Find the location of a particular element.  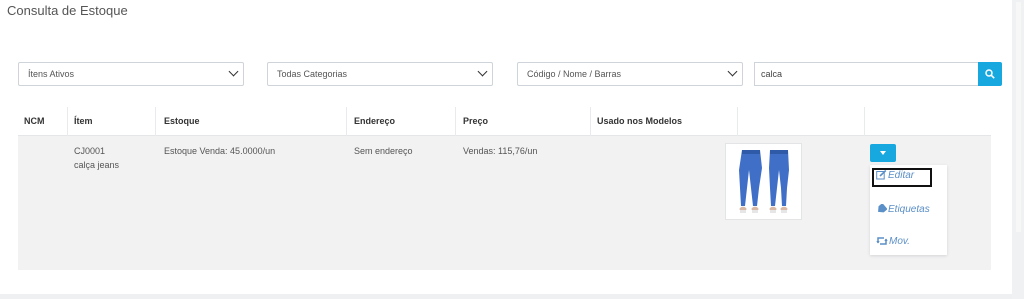

menu-item-movements-label: Mov. is located at coordinates (899, 241).